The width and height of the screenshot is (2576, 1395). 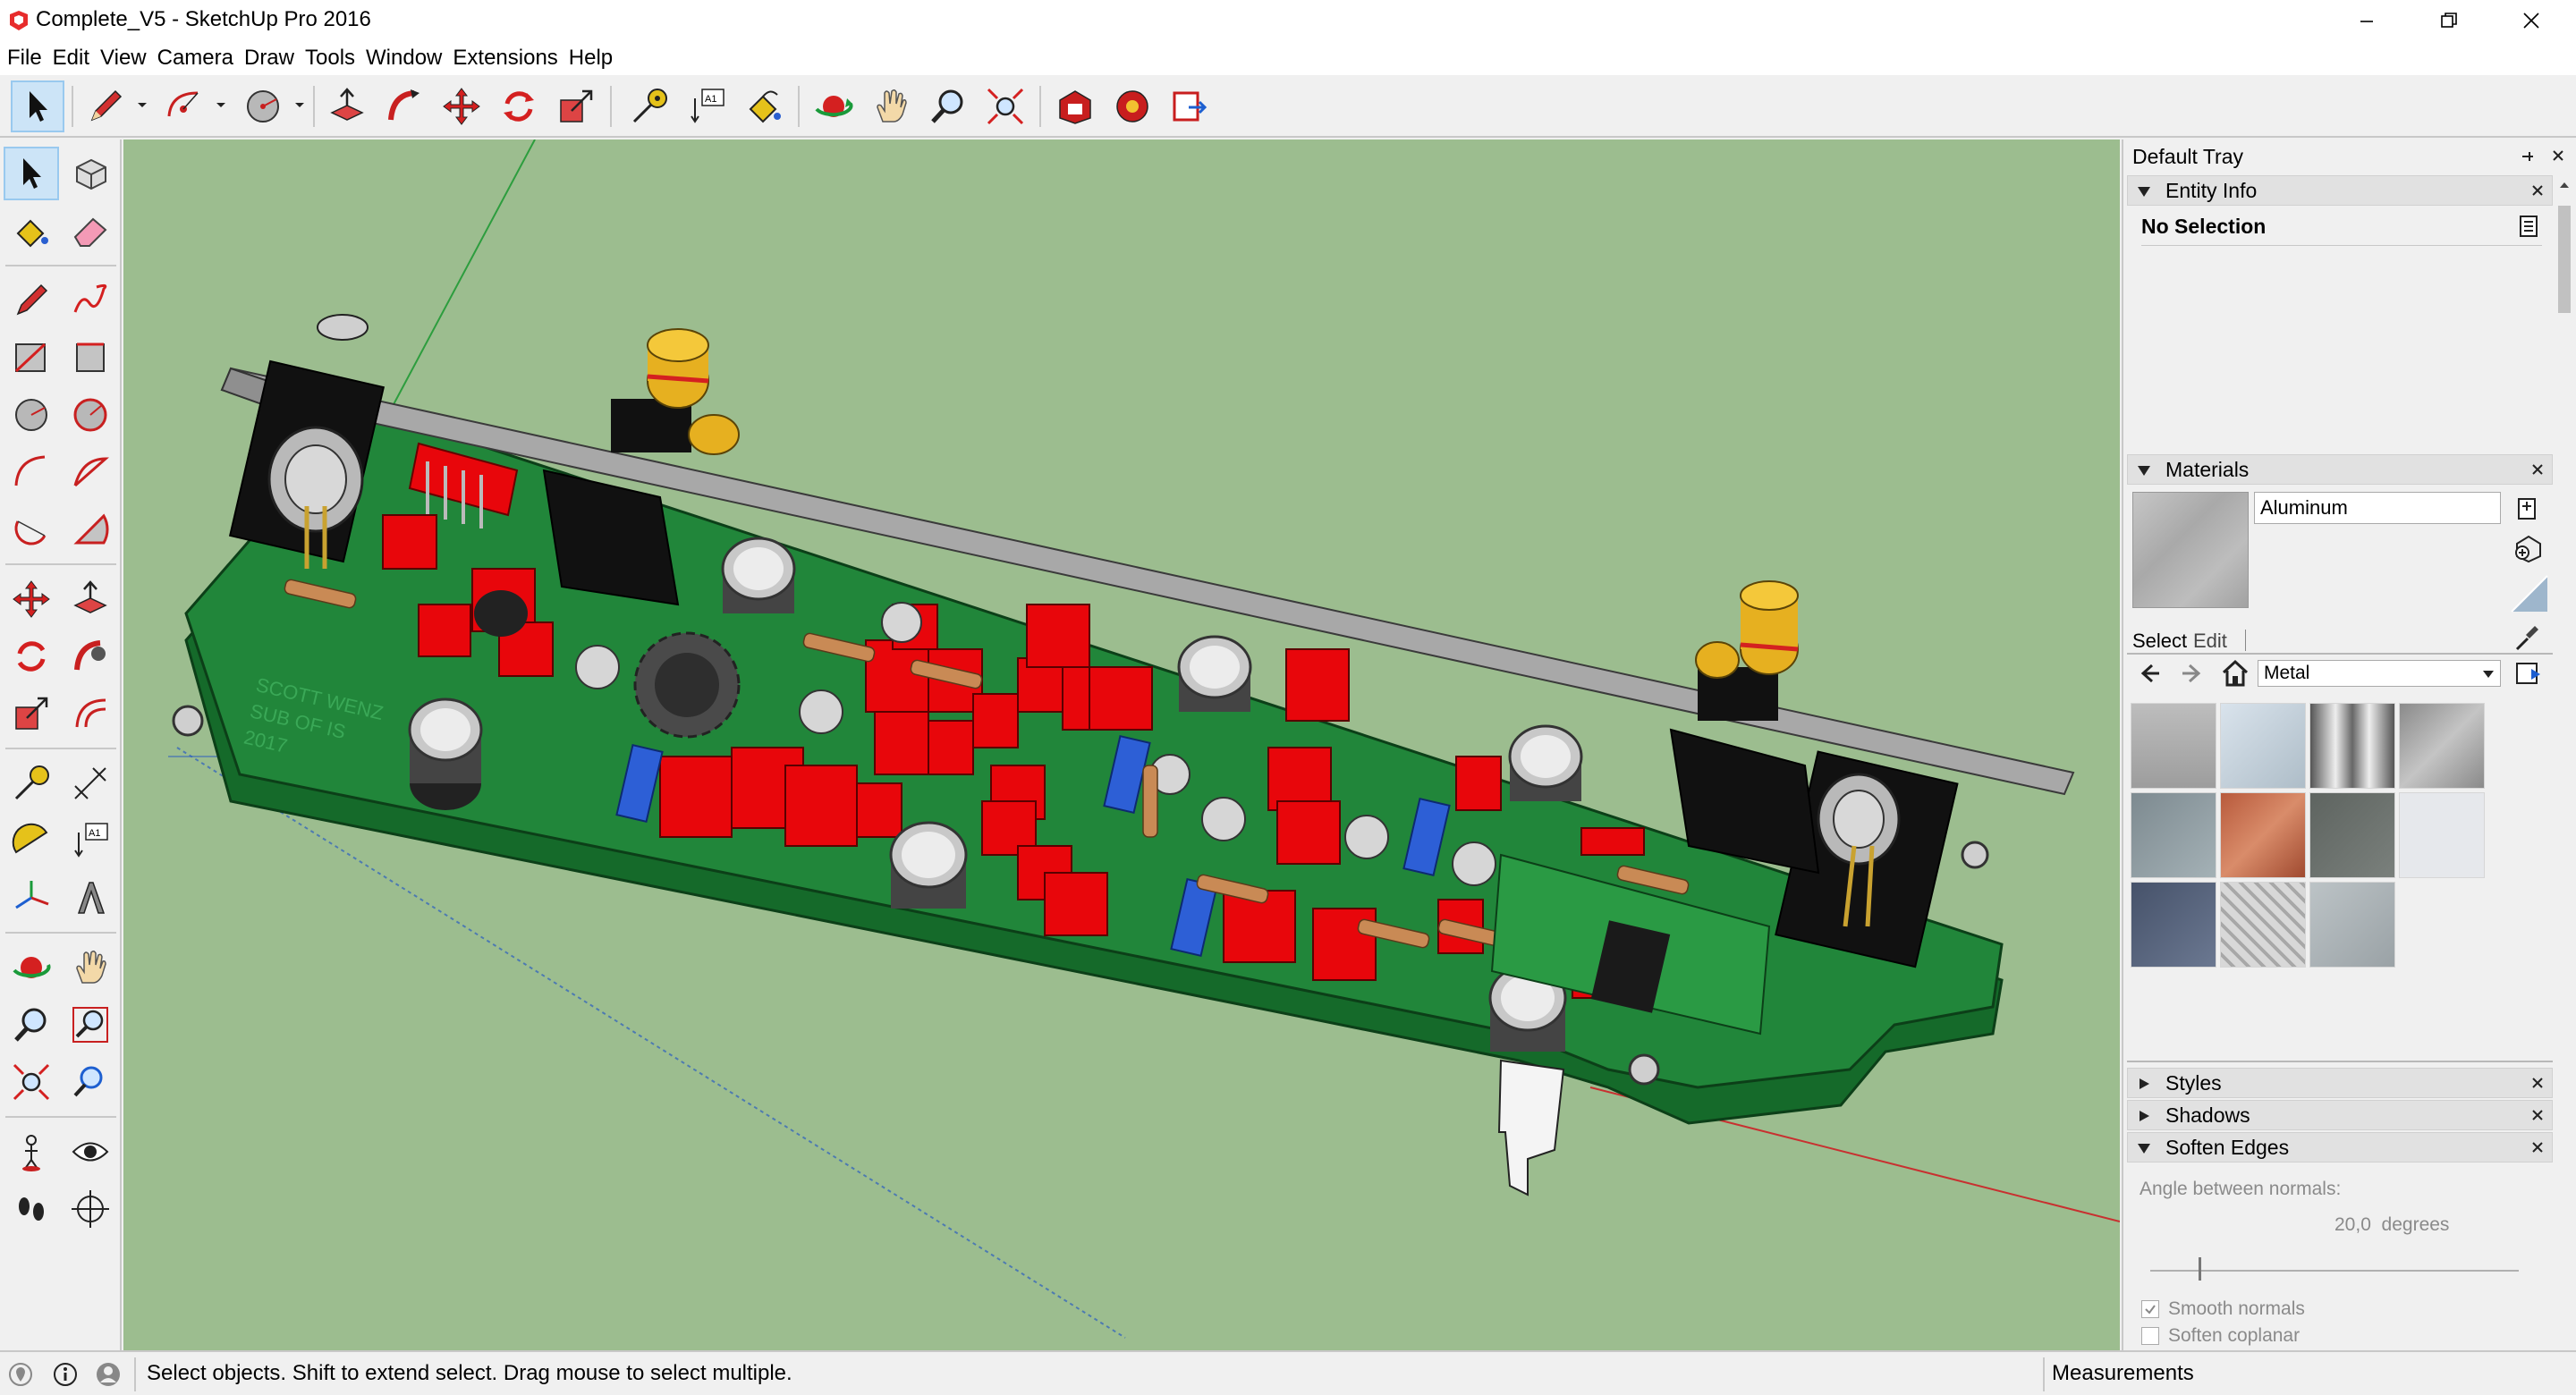 I want to click on follow-me-button, so click(x=404, y=106).